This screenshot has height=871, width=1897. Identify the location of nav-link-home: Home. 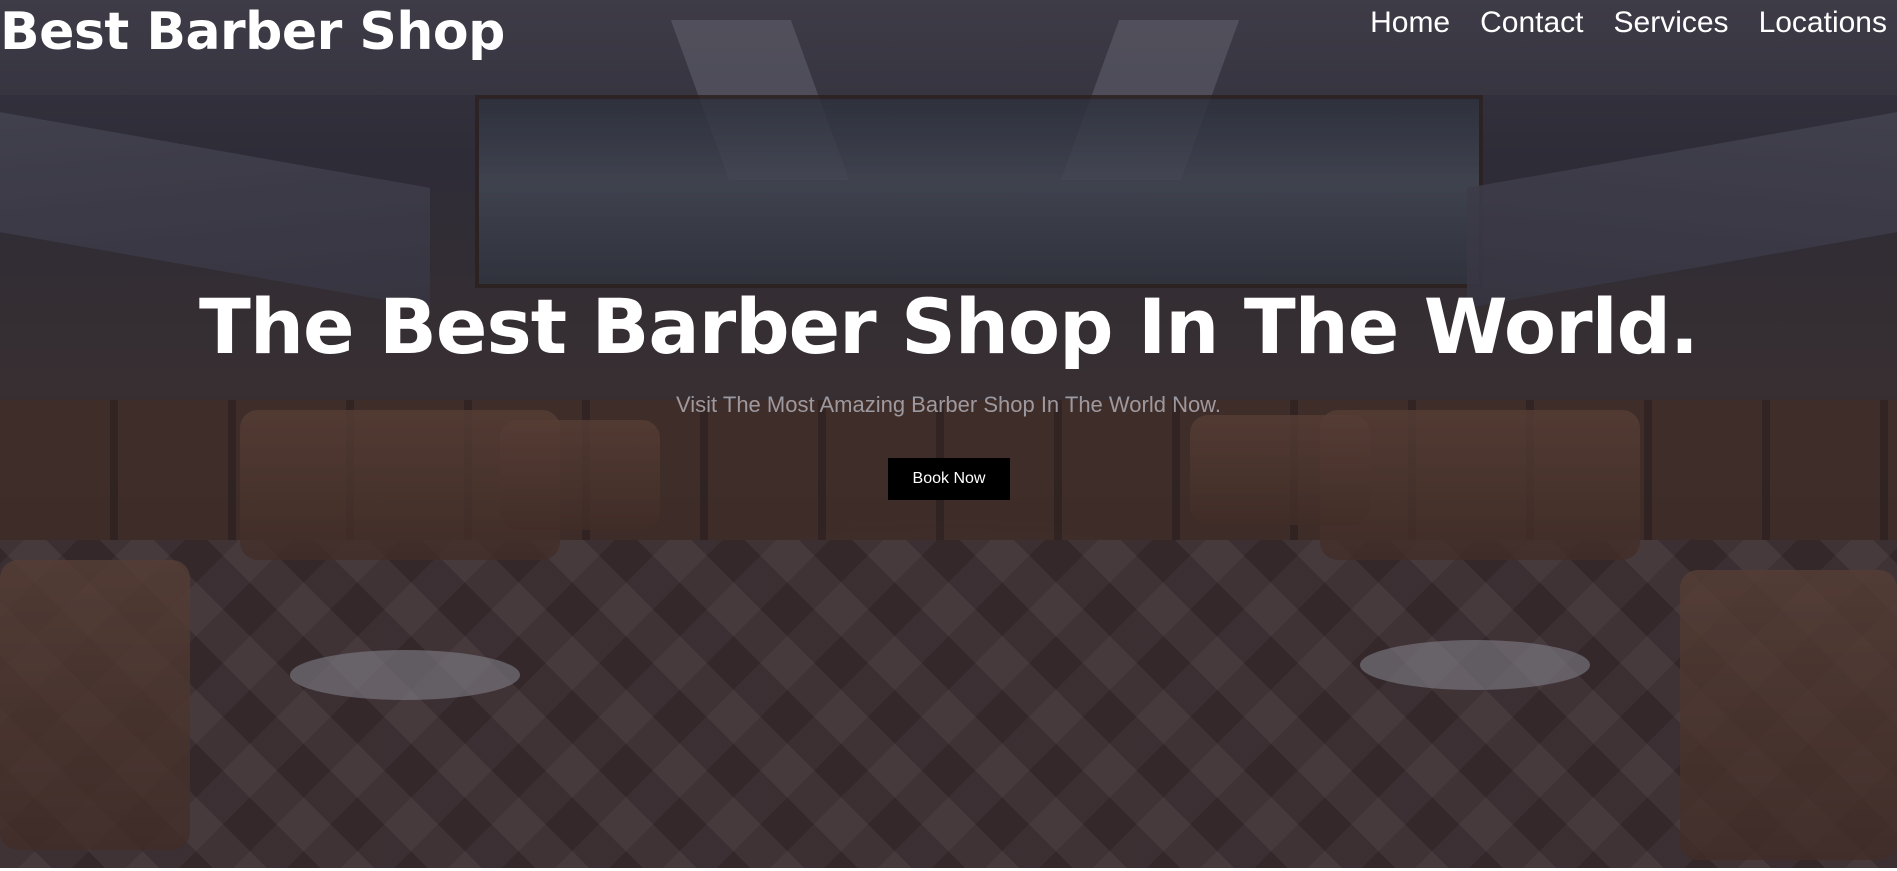
(1410, 23).